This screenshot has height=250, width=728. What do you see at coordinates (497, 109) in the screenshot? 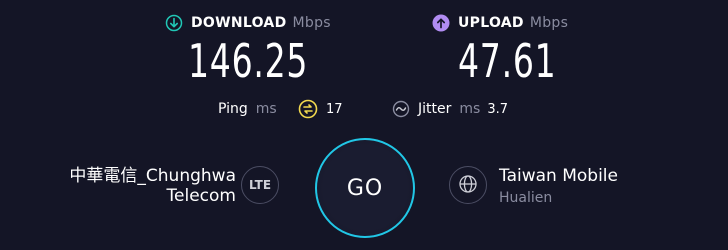
I see `jitter-value: 3.7` at bounding box center [497, 109].